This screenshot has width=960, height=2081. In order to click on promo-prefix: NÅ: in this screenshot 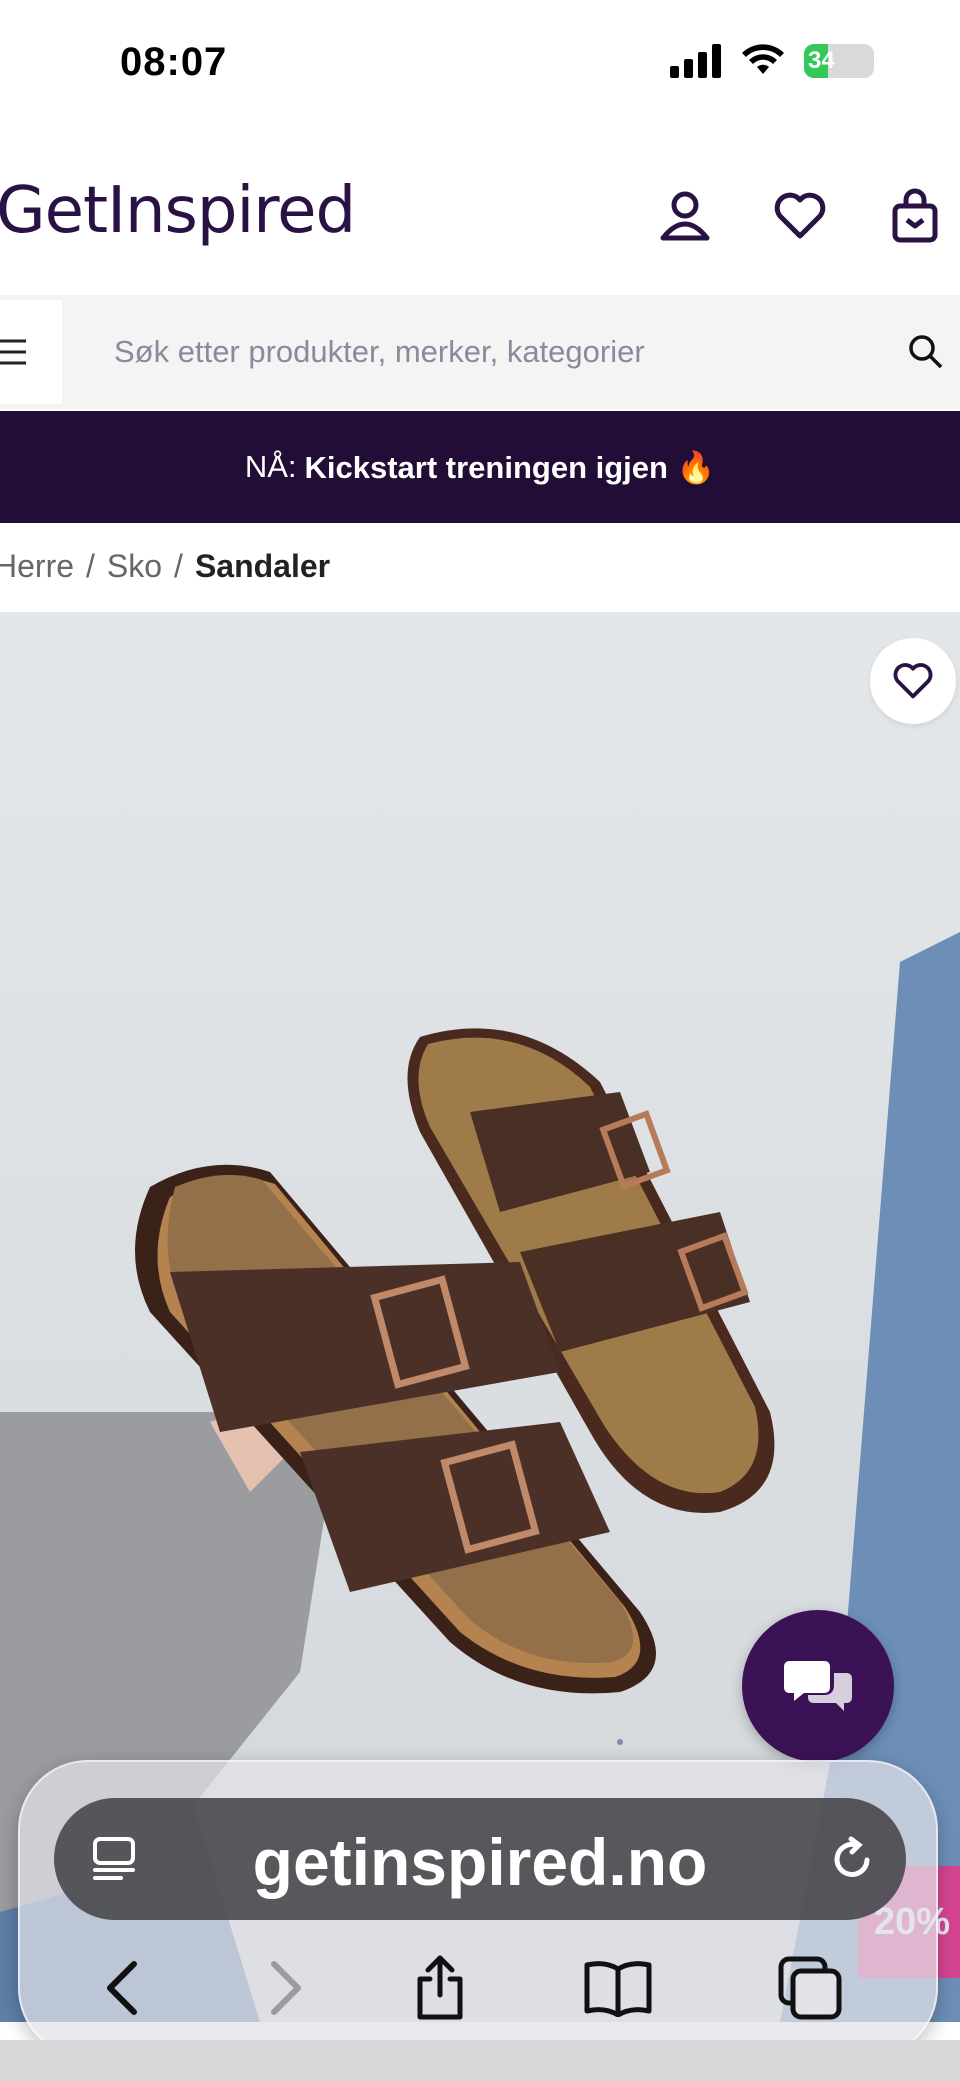, I will do `click(270, 466)`.